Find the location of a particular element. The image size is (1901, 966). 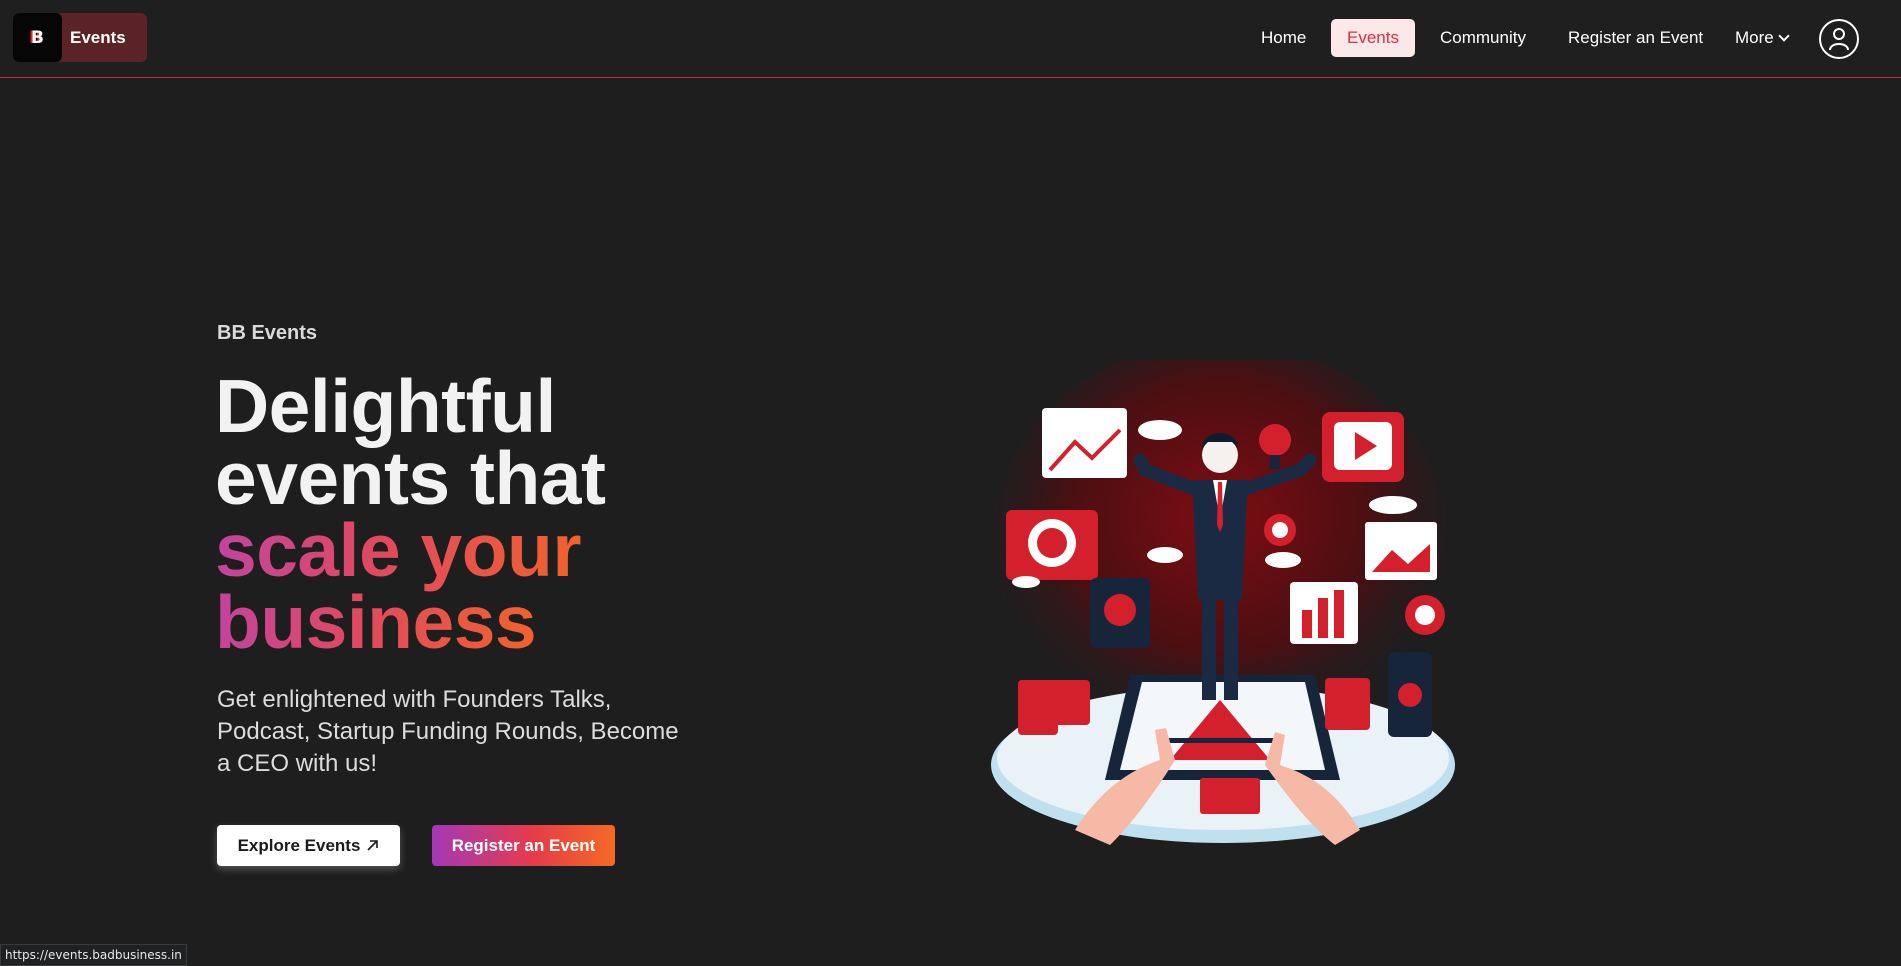

headline-line-2: events that is located at coordinates (410, 478).